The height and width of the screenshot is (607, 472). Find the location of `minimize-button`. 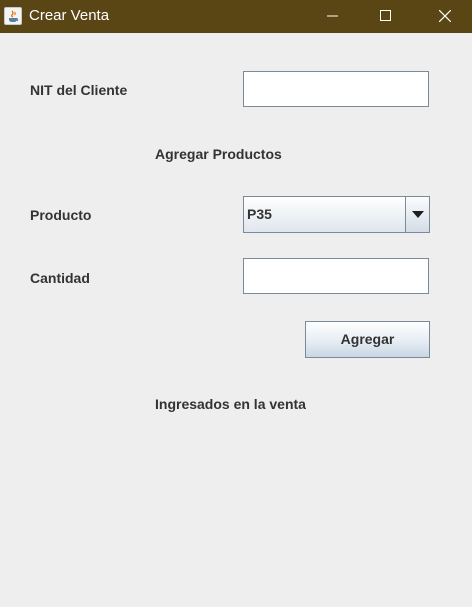

minimize-button is located at coordinates (333, 16).